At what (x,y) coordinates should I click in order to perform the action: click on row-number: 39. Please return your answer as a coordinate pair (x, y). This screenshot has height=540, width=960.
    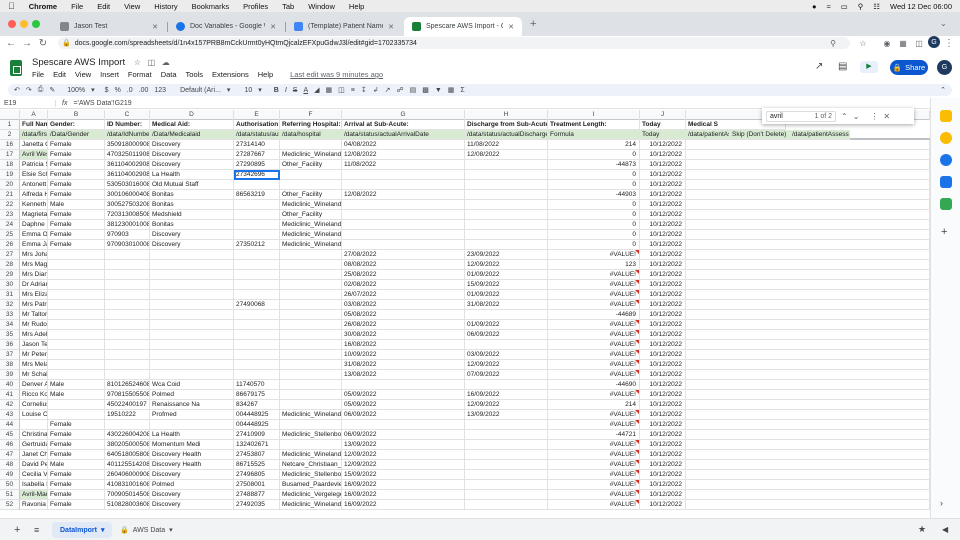
    Looking at the image, I should click on (10, 375).